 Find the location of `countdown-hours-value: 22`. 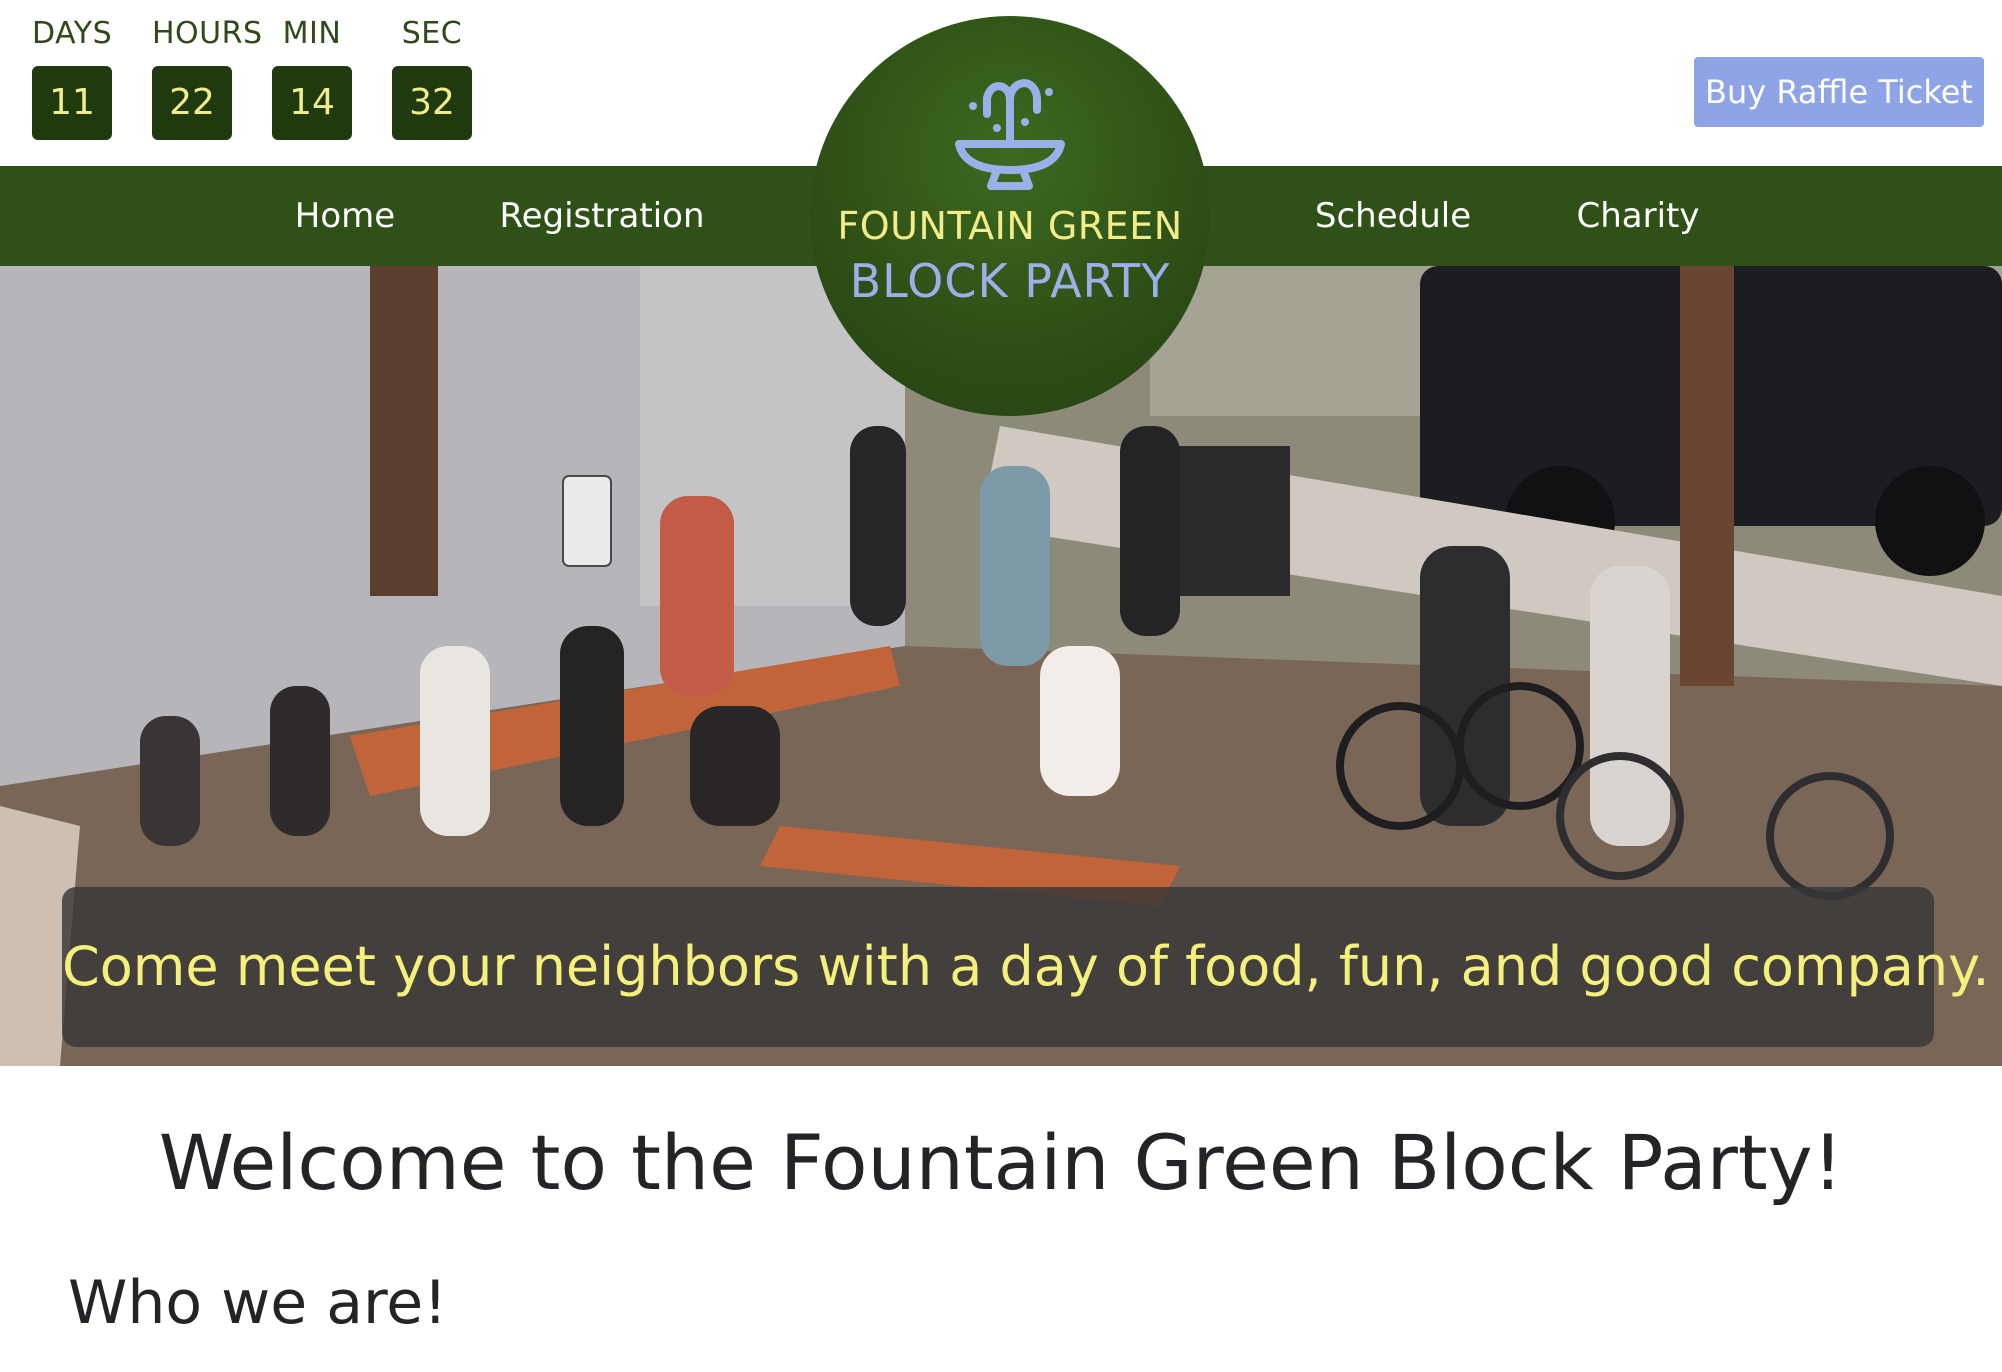

countdown-hours-value: 22 is located at coordinates (192, 103).